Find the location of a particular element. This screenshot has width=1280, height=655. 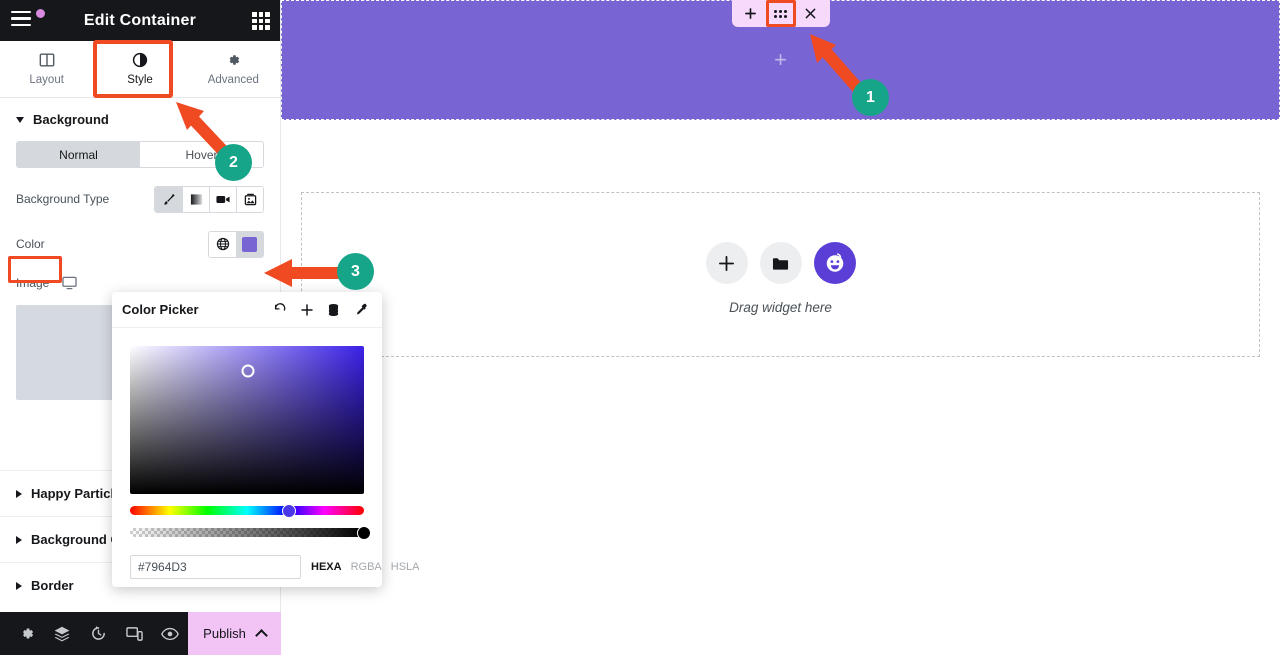

hex-value-input is located at coordinates (215, 567).